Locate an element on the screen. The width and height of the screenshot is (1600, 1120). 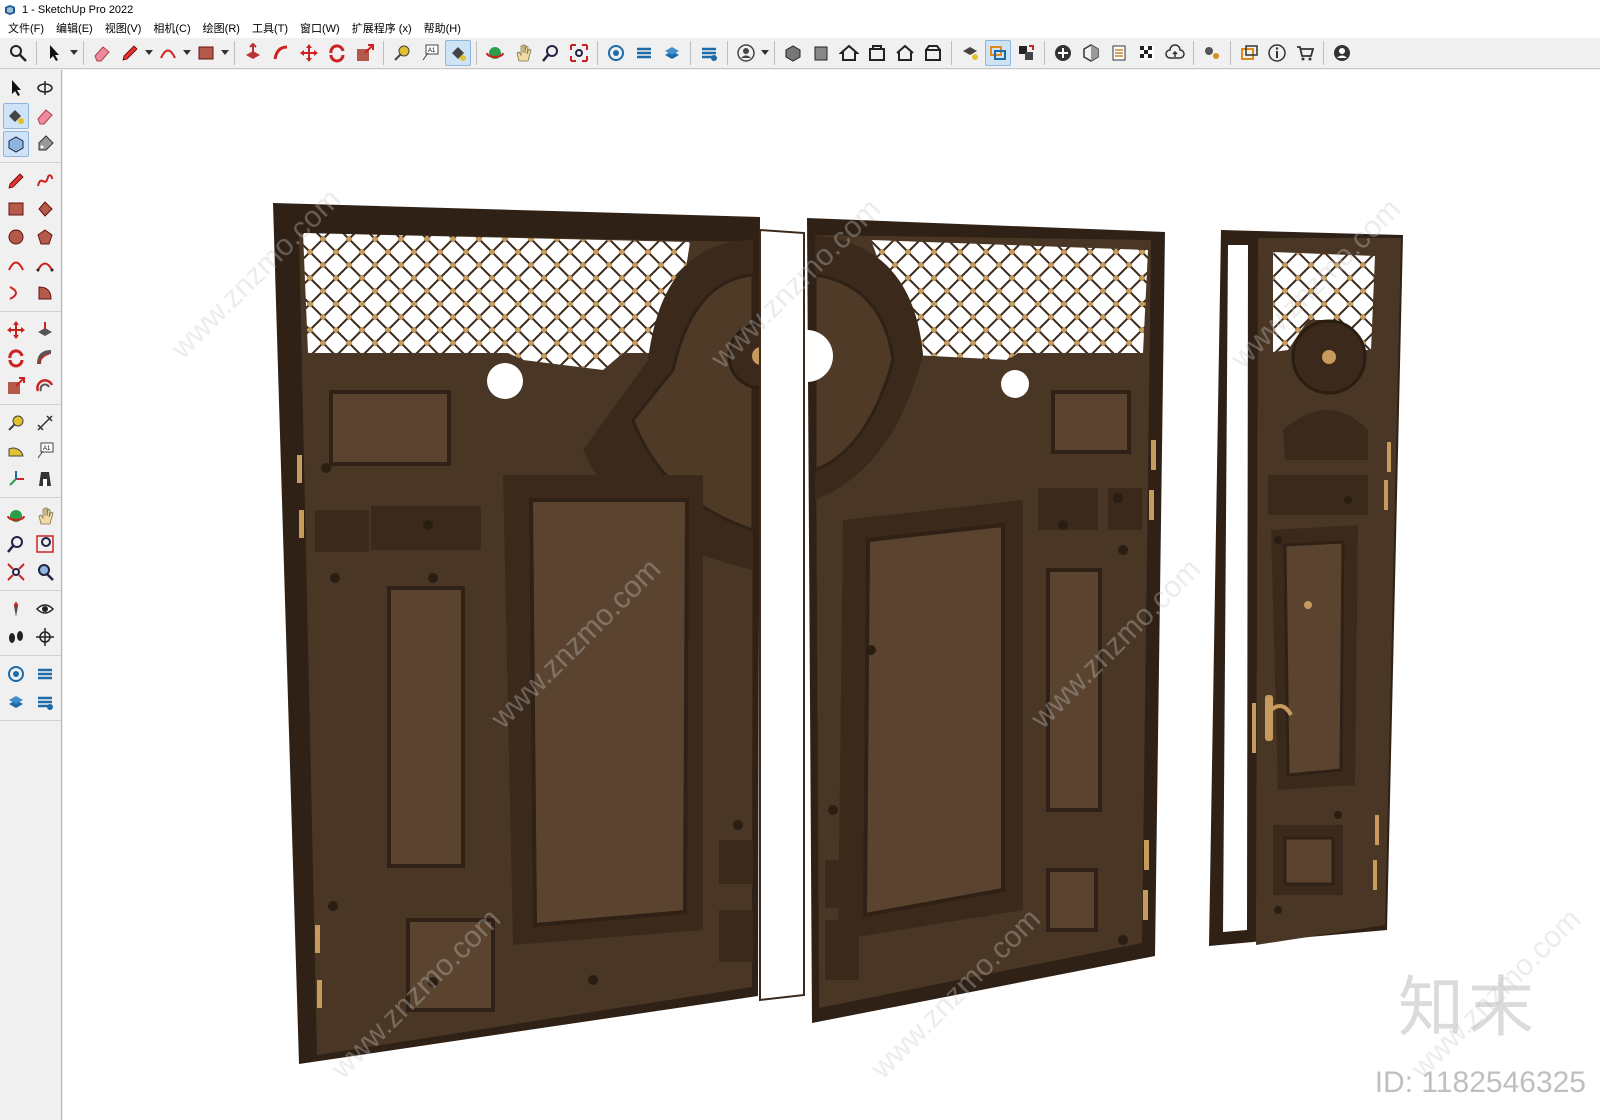
add-location-icon is located at coordinates (1063, 53).